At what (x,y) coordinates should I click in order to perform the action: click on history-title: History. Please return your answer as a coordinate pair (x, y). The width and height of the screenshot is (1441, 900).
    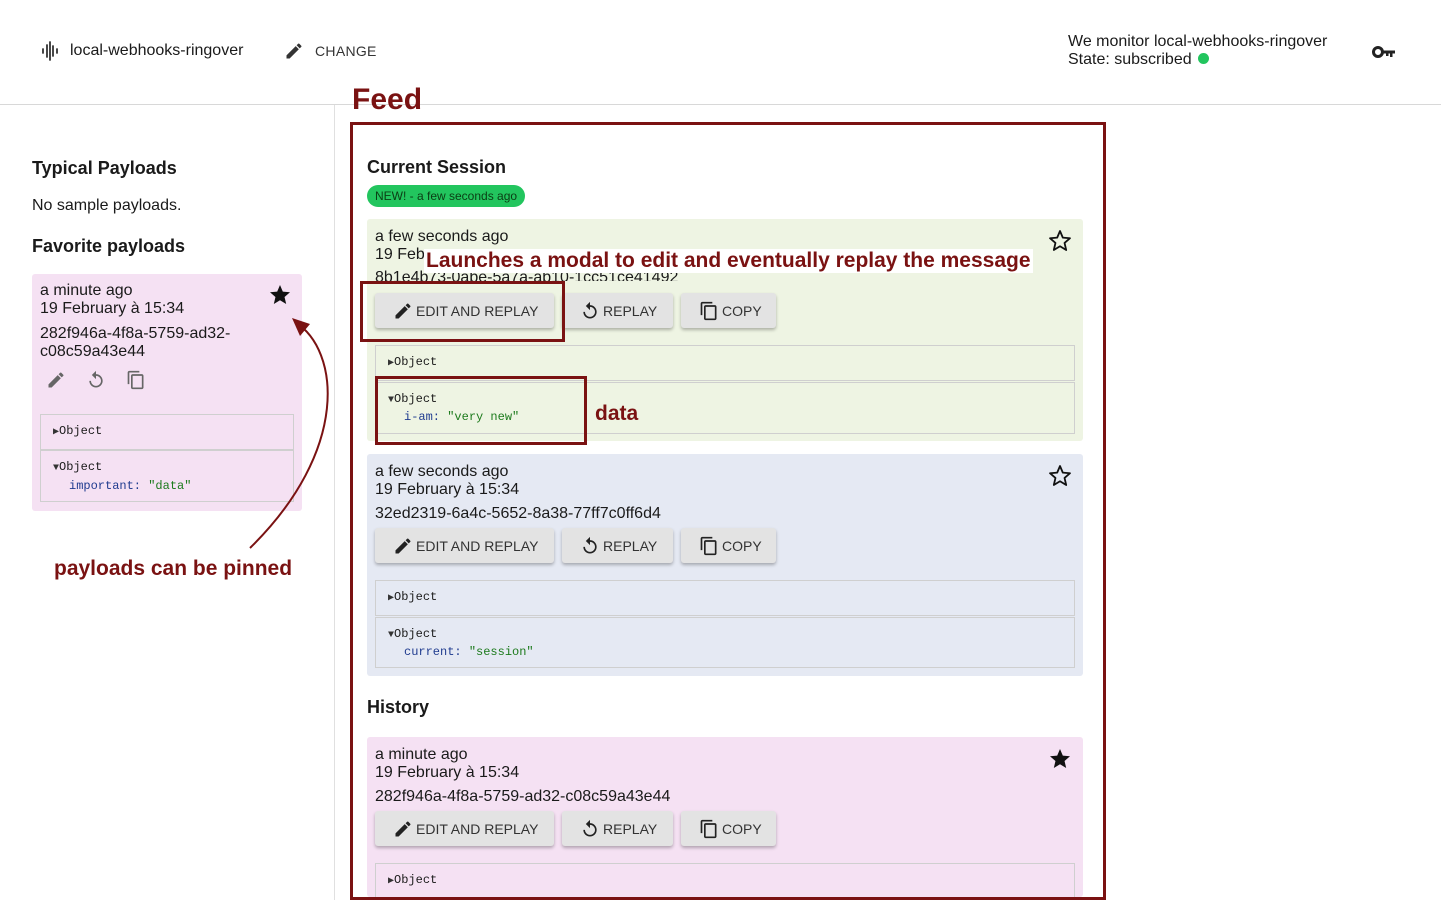
    Looking at the image, I should click on (398, 707).